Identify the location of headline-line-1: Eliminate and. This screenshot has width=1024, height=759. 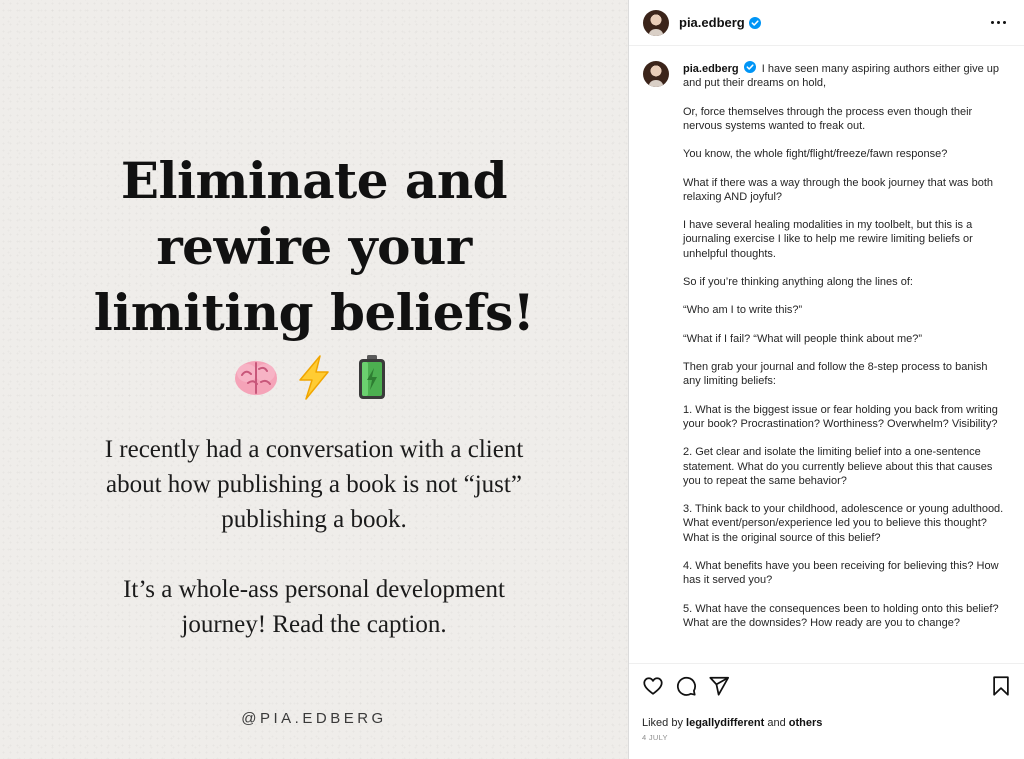
(314, 180).